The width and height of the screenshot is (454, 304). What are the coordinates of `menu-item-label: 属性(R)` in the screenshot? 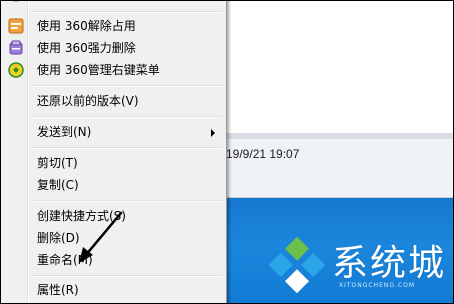 It's located at (58, 290).